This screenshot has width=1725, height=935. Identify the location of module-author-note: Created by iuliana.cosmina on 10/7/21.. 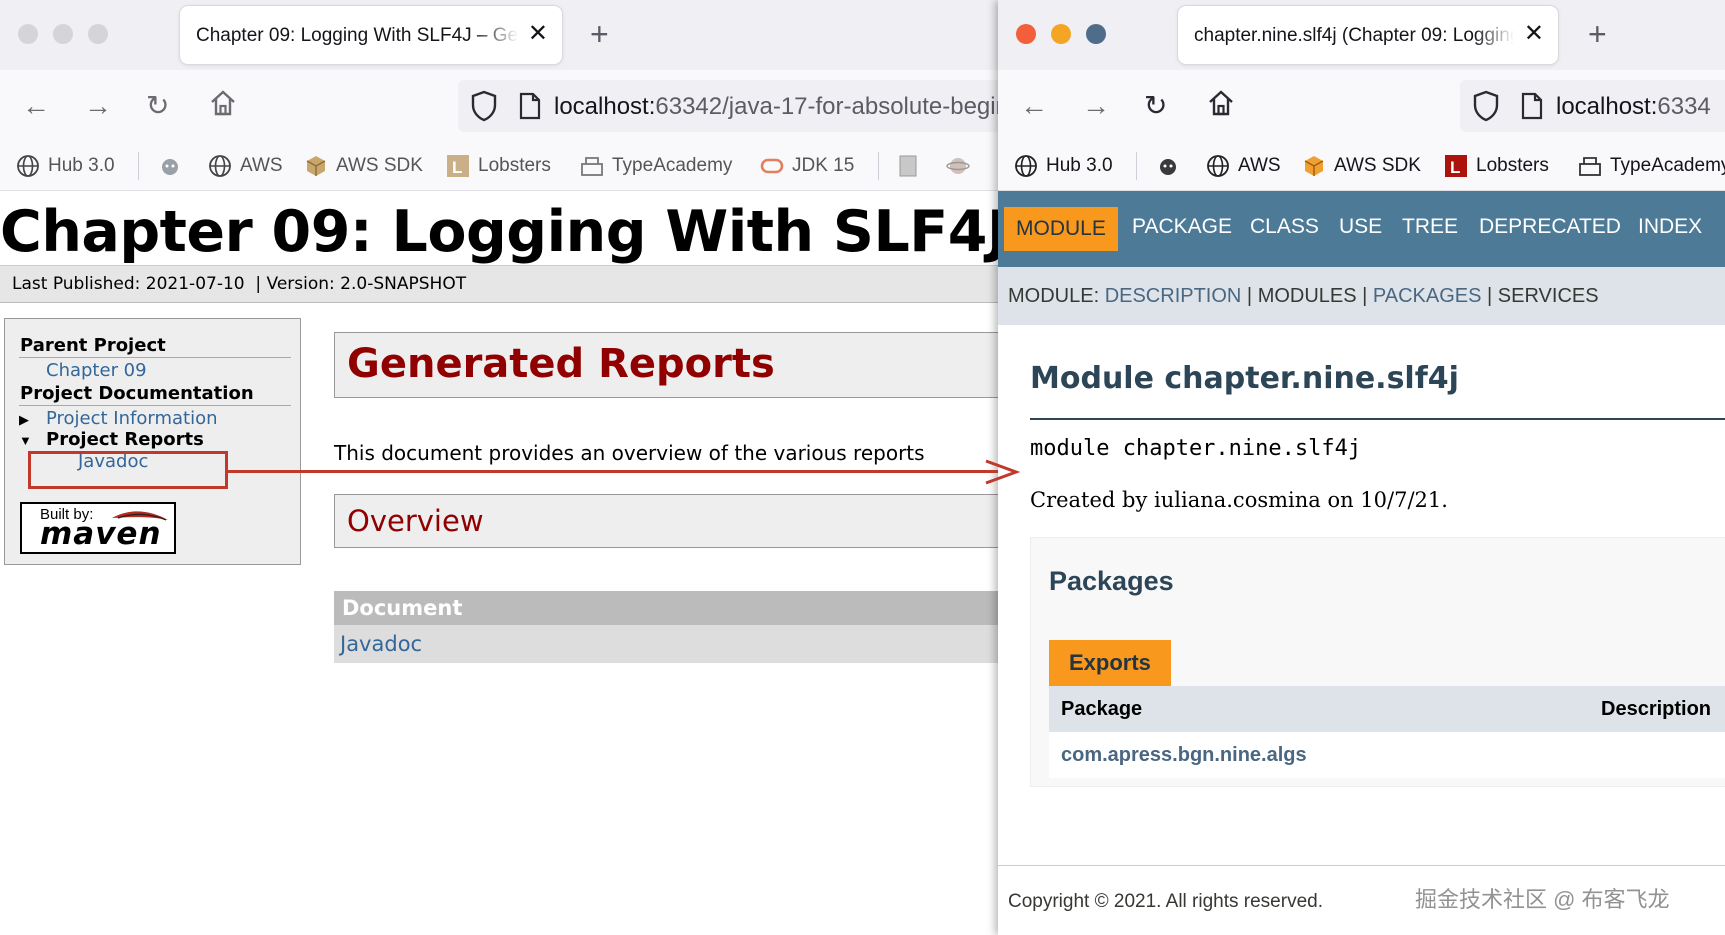
(1239, 500).